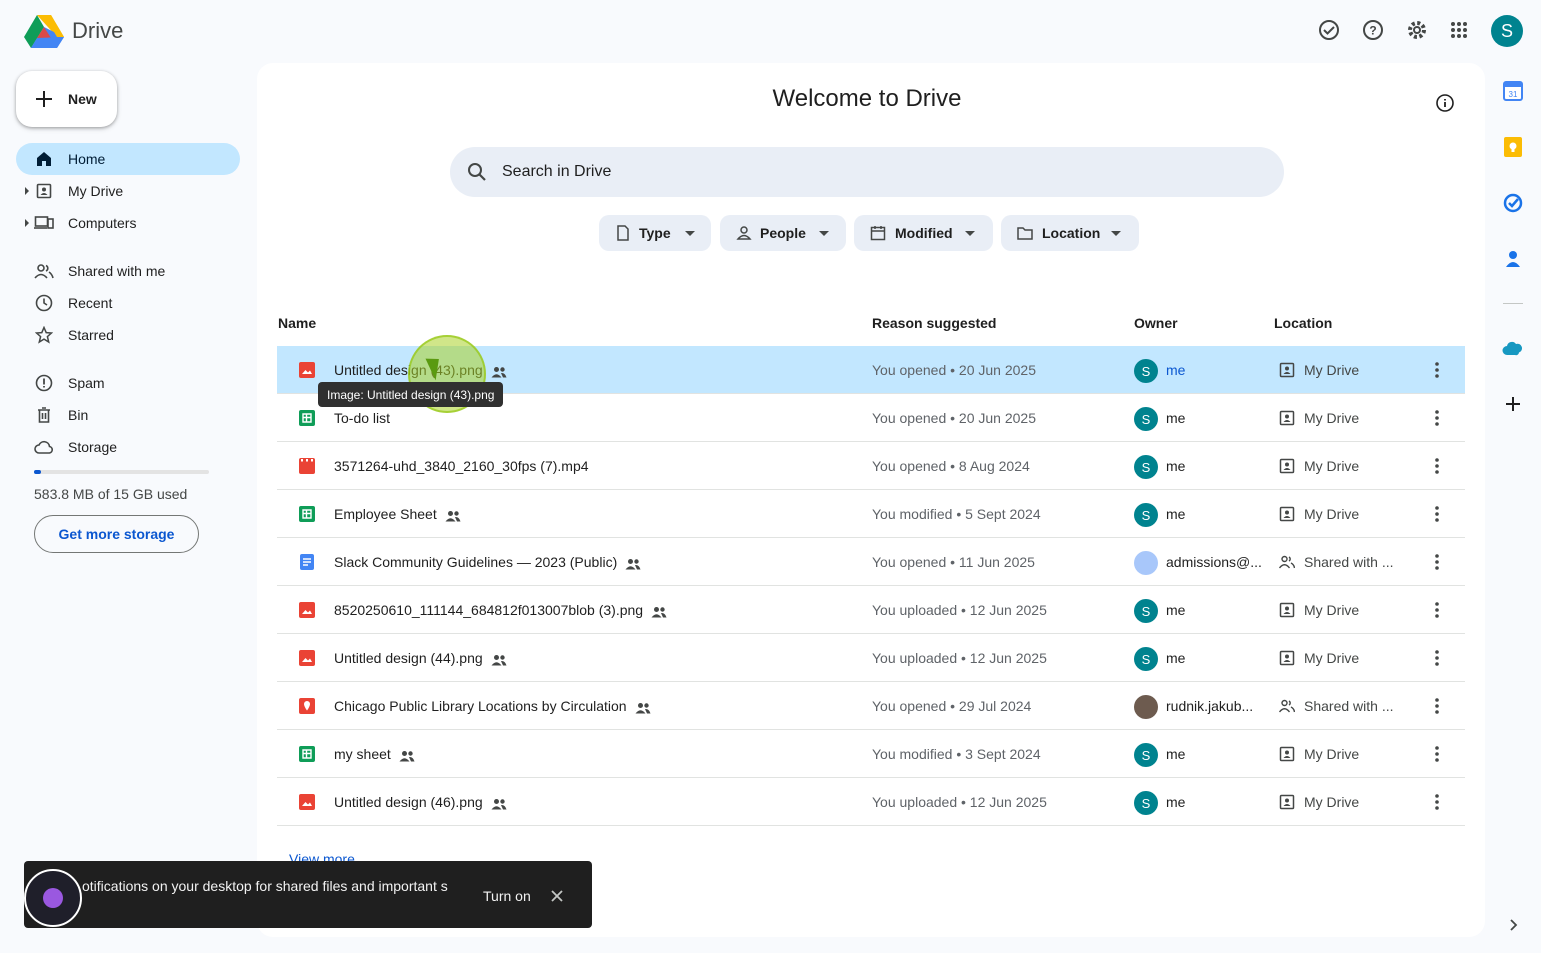  What do you see at coordinates (90, 303) in the screenshot?
I see `sidebar-item-label: Recent` at bounding box center [90, 303].